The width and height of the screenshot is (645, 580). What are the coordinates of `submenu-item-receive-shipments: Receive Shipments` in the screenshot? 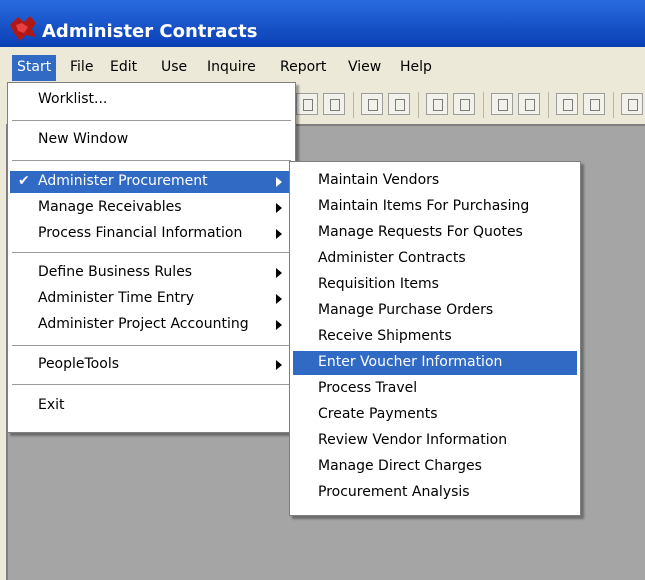 It's located at (435, 337).